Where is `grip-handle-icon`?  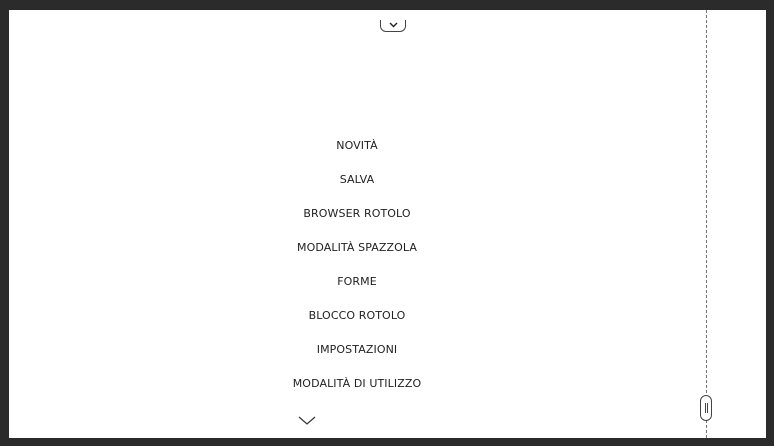 grip-handle-icon is located at coordinates (706, 408).